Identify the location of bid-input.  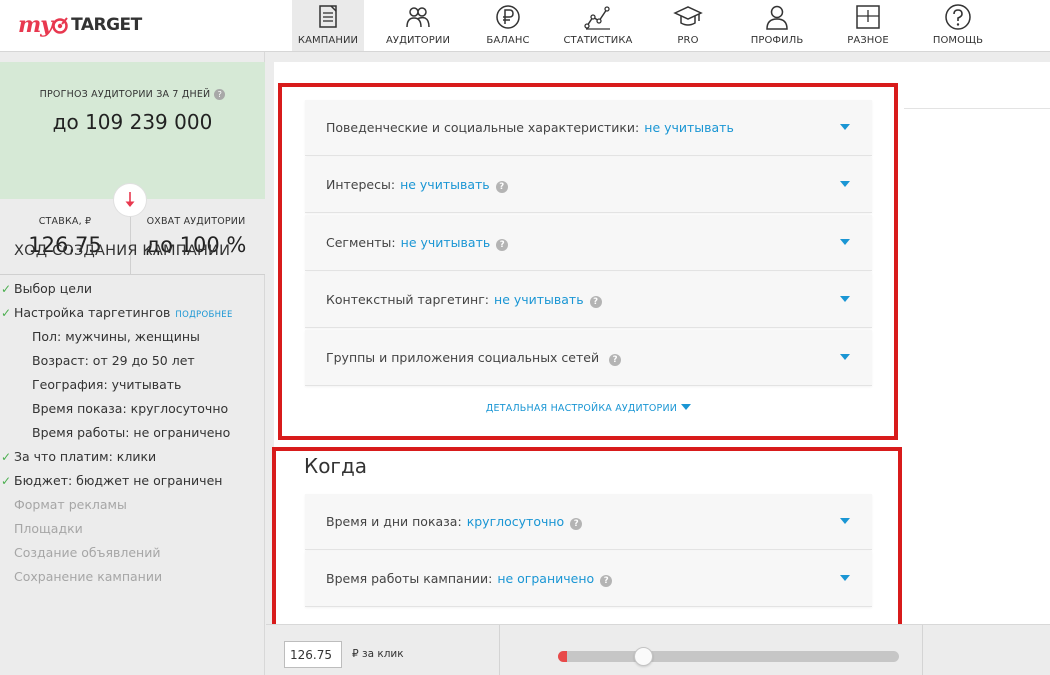
(313, 654).